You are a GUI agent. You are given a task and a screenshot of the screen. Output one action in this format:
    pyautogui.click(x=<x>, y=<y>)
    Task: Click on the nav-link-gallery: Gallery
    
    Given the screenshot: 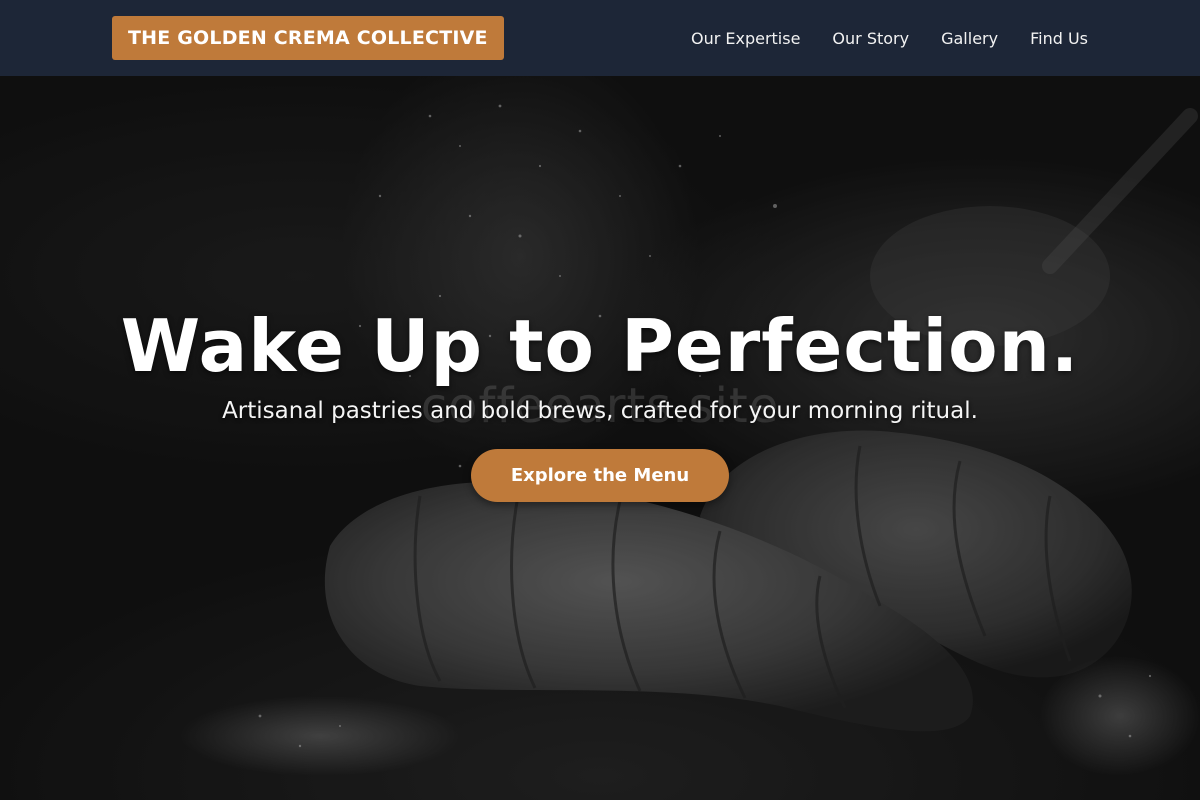 What is the action you would take?
    pyautogui.click(x=969, y=38)
    